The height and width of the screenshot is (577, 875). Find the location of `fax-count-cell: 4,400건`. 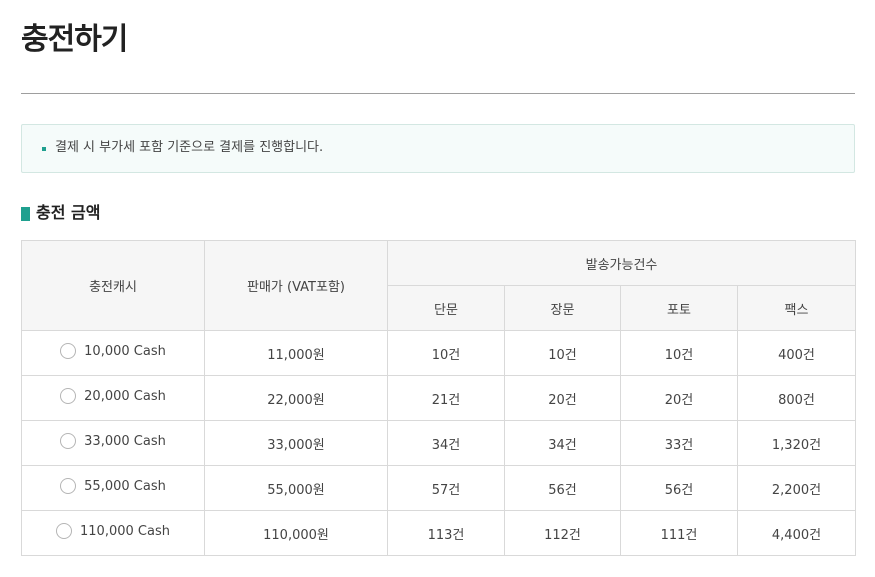

fax-count-cell: 4,400건 is located at coordinates (796, 533).